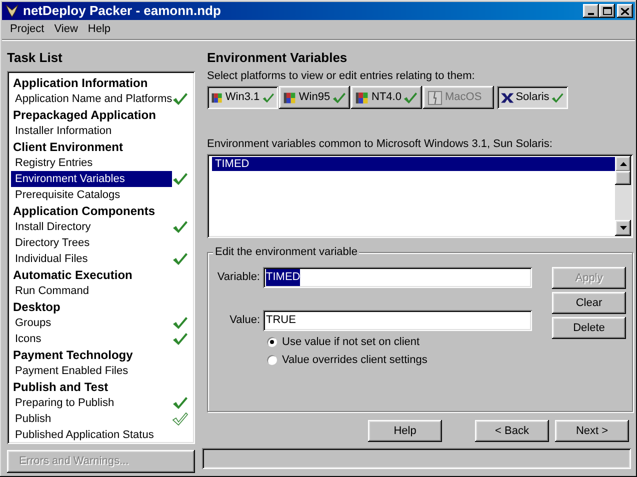  Describe the element at coordinates (101, 131) in the screenshot. I see `task-item: Installer Information` at that location.